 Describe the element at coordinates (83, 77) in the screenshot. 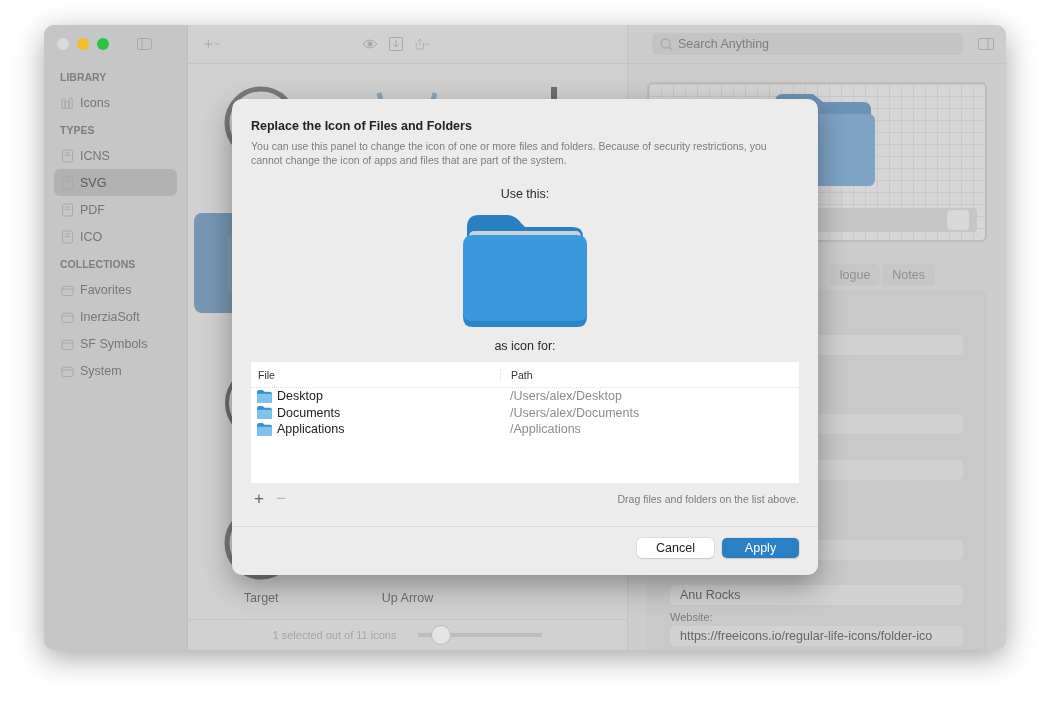

I see `sidebar-section-title: LIBRARY` at that location.